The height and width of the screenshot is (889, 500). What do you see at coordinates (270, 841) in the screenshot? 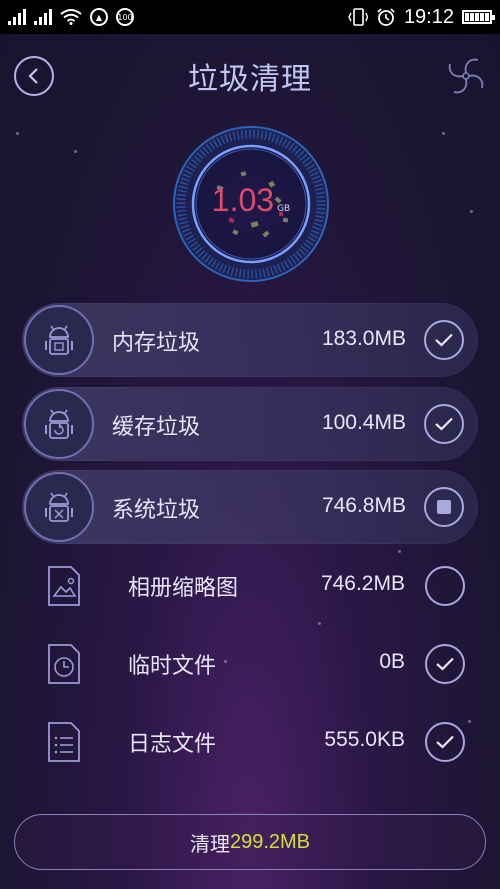
I see `clean-button-amount: 299.2MB` at bounding box center [270, 841].